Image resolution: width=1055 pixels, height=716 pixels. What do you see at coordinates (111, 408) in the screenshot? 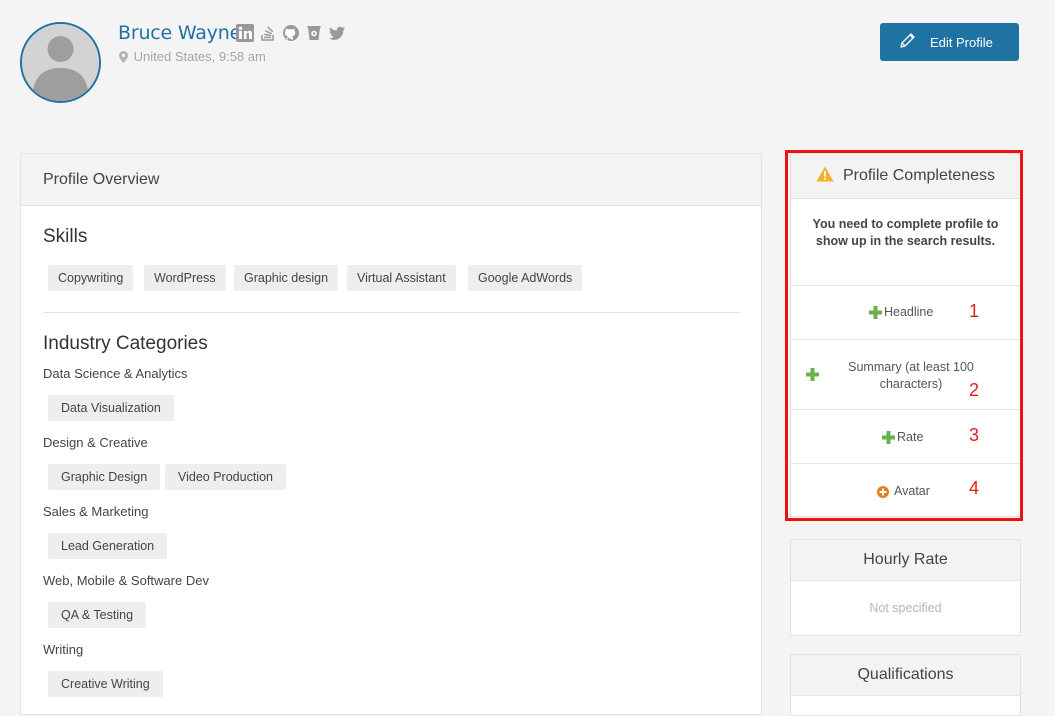
I see `category-tag: Data Visualization` at bounding box center [111, 408].